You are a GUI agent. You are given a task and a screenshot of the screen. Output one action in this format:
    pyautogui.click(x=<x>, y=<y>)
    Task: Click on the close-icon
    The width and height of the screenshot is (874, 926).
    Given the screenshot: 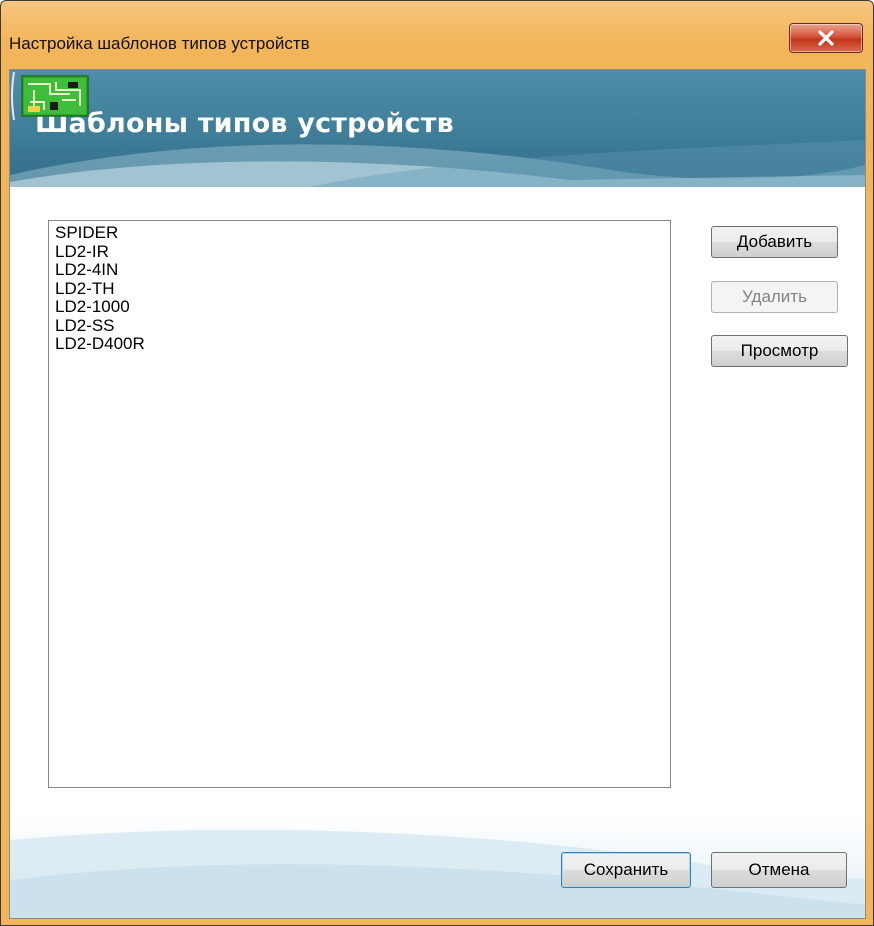 What is the action you would take?
    pyautogui.click(x=826, y=38)
    